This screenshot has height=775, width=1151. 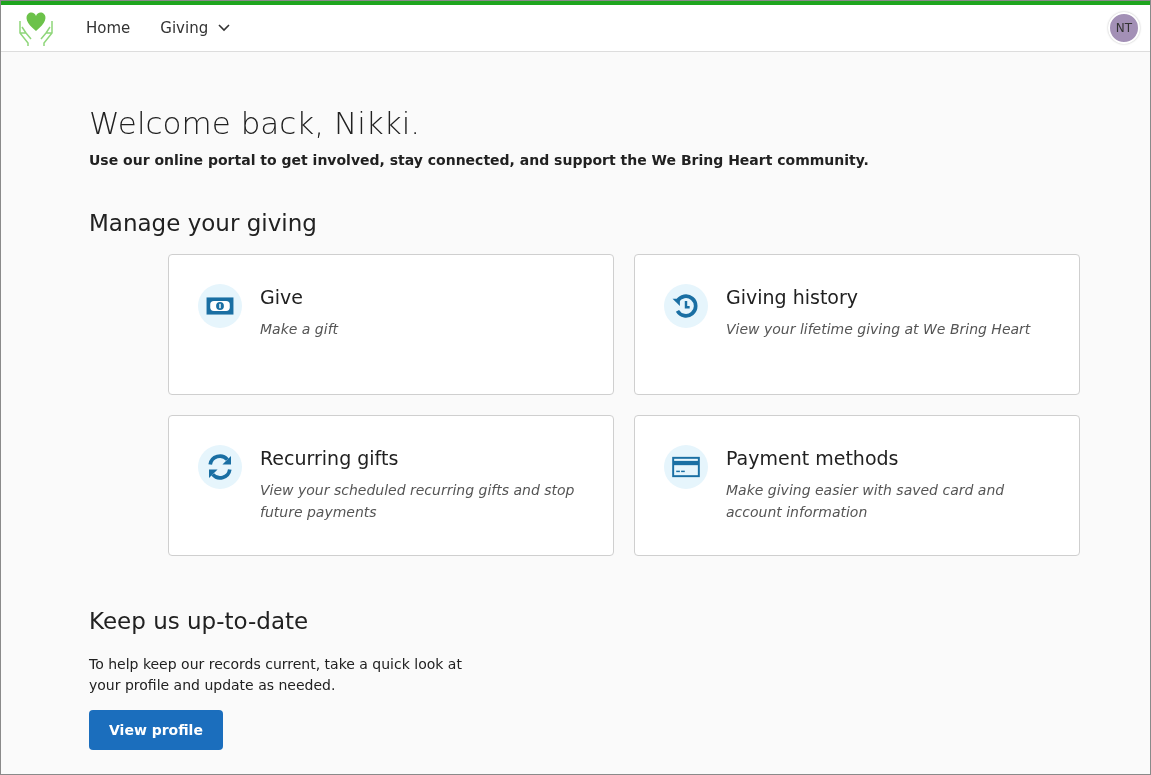 What do you see at coordinates (220, 306) in the screenshot?
I see `banknote-icon` at bounding box center [220, 306].